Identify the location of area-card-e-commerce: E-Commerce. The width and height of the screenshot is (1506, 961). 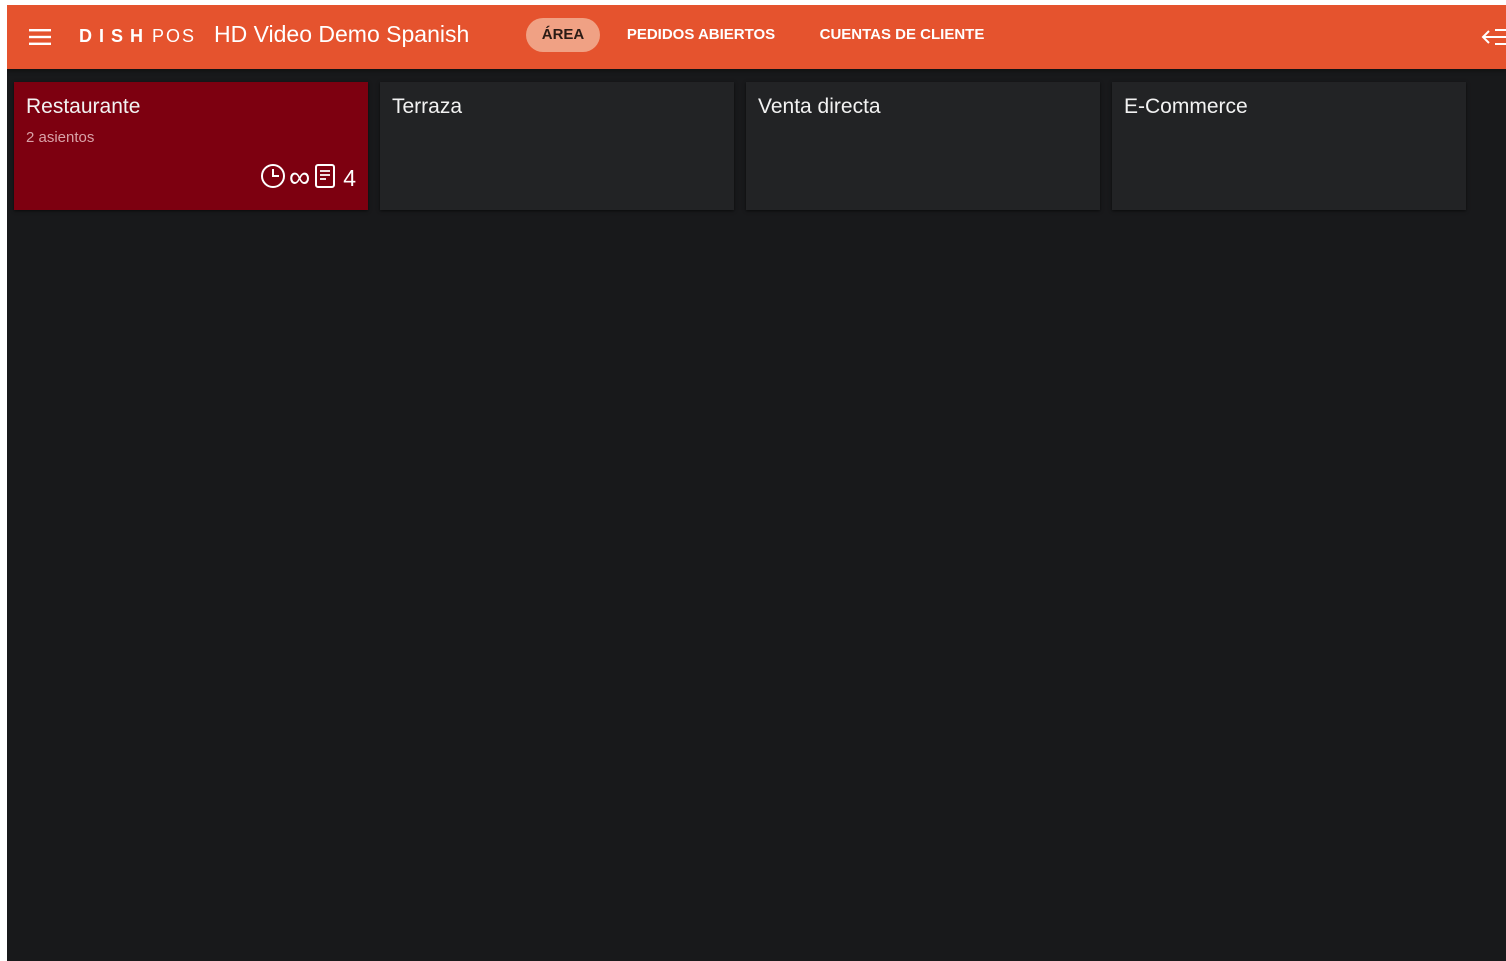
(1289, 146).